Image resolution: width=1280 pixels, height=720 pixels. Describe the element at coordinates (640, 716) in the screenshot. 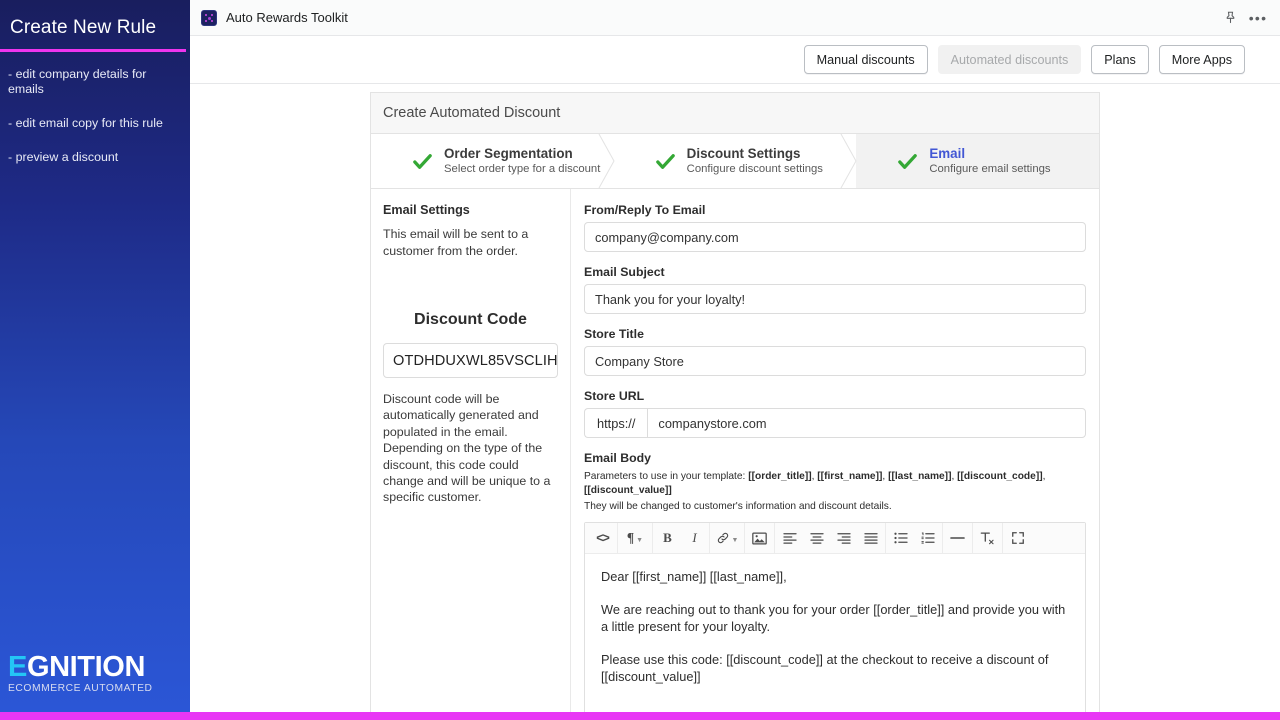

I see `bottom-accent-bar` at that location.